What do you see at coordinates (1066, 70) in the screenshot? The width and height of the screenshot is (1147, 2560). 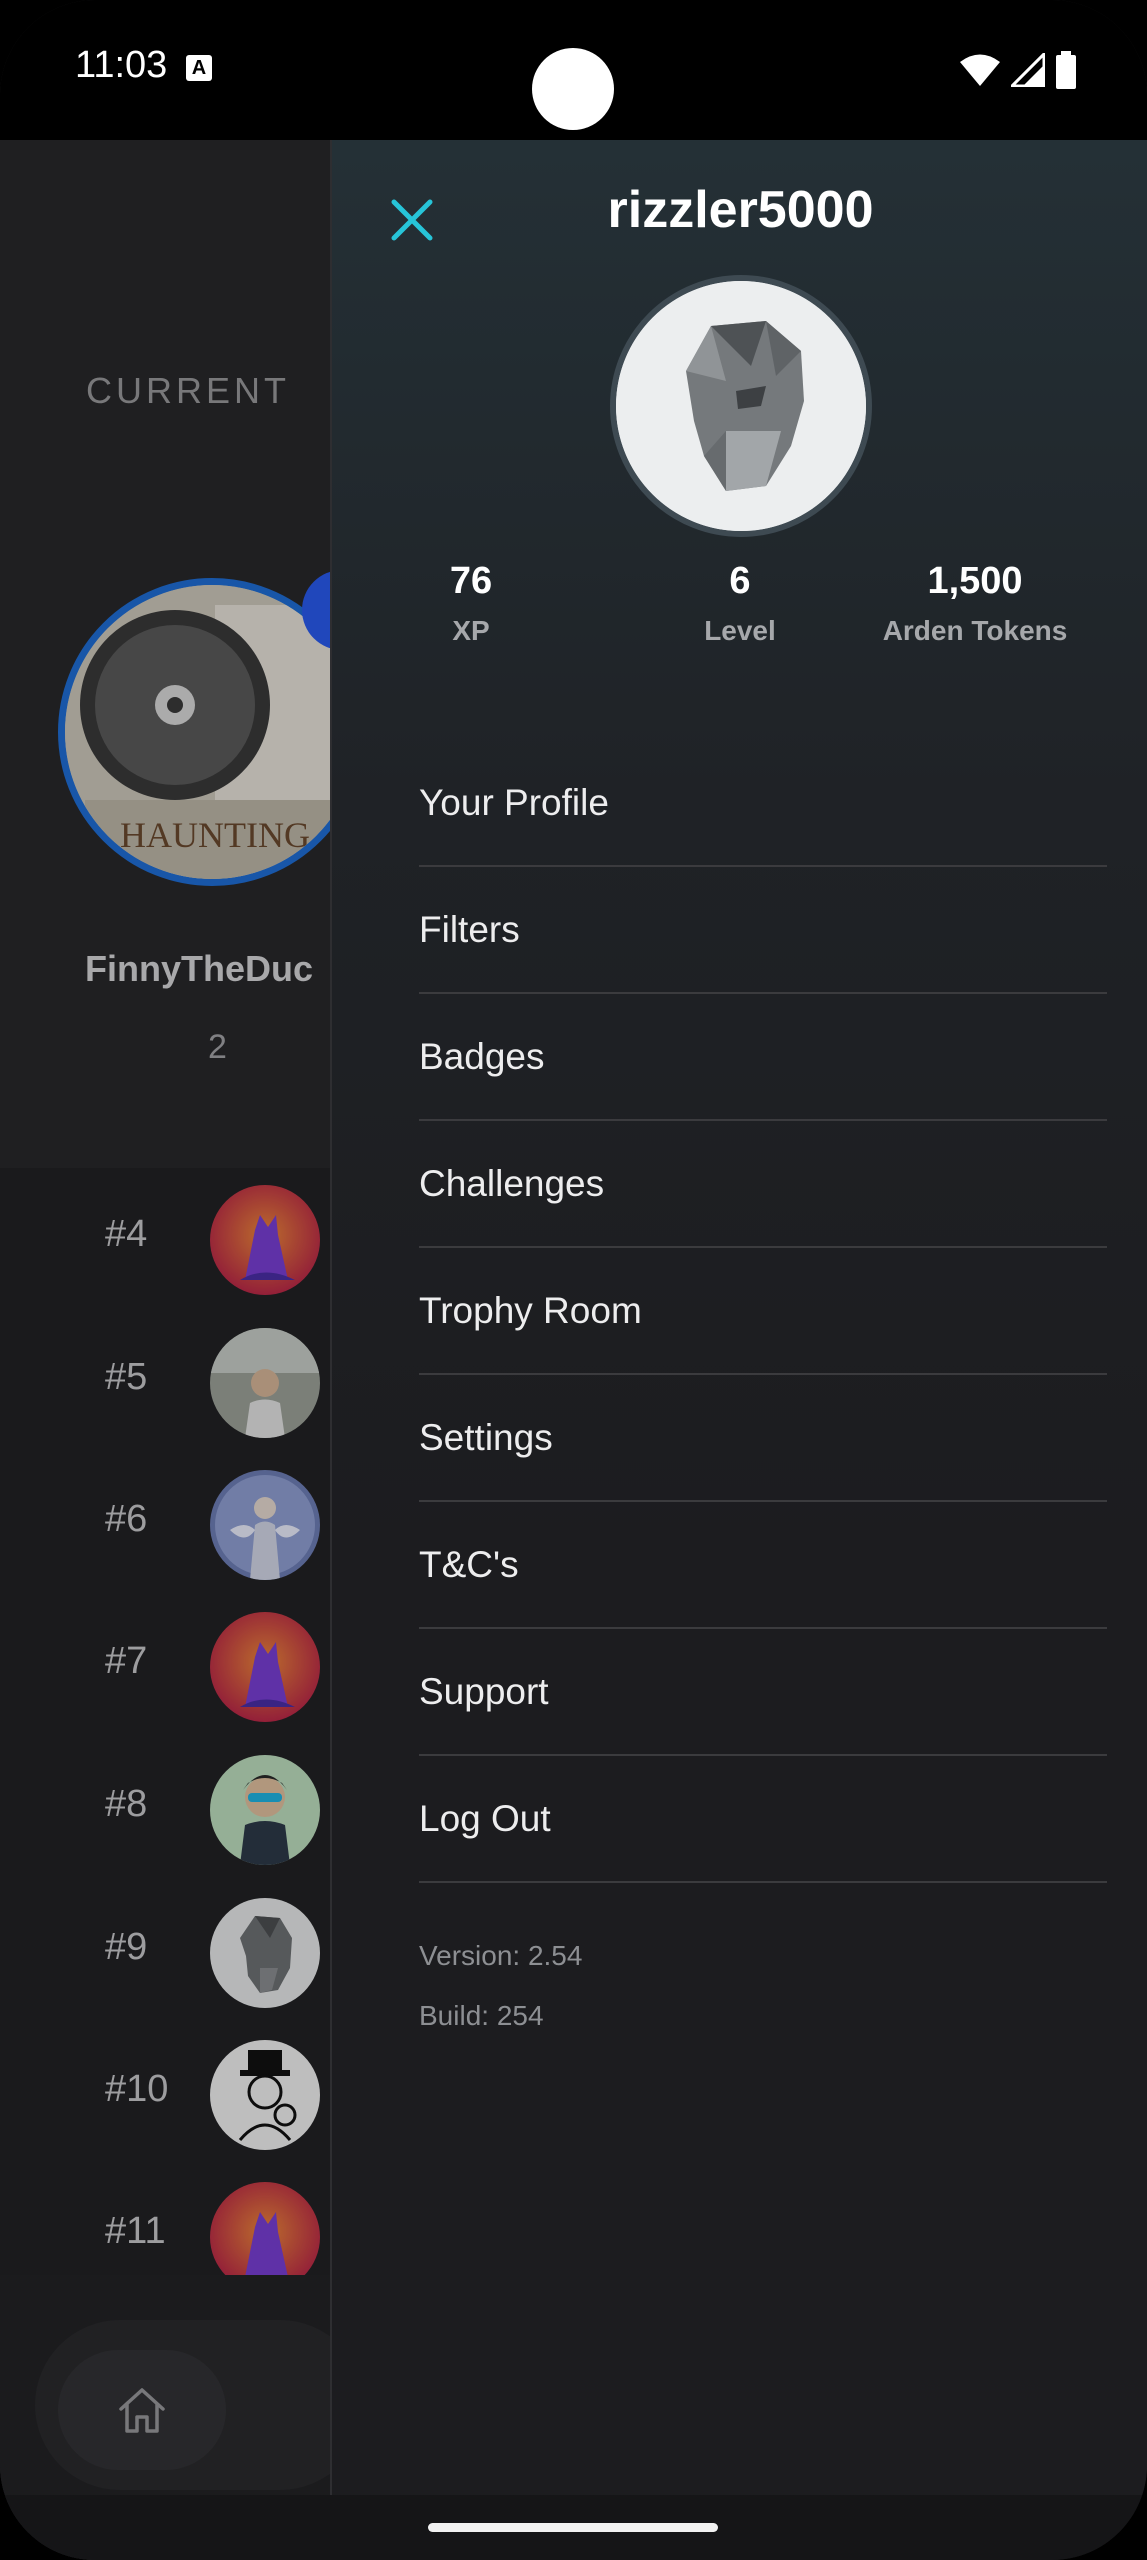 I see `battery-icon` at bounding box center [1066, 70].